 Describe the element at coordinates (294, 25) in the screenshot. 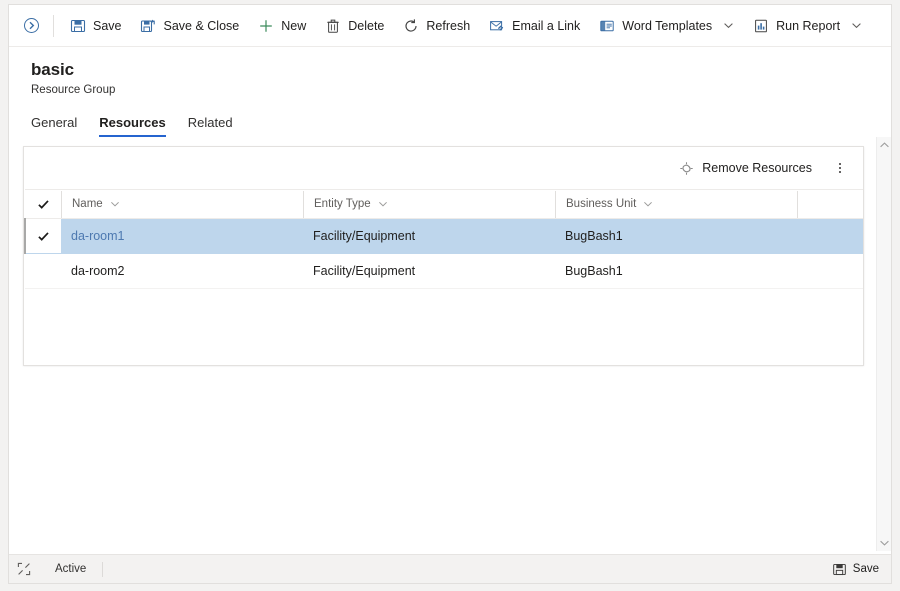

I see `new-button-label: New` at that location.